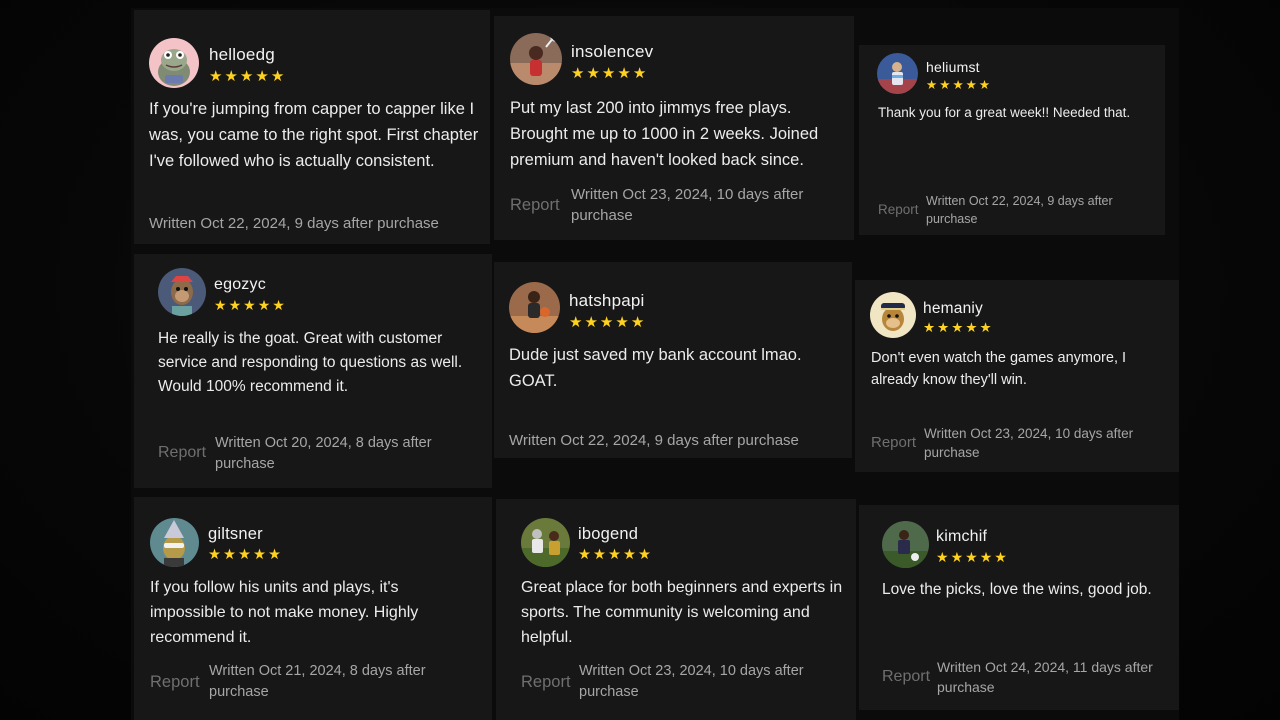 The image size is (1280, 720). Describe the element at coordinates (607, 301) in the screenshot. I see `username: hatshpapi` at that location.